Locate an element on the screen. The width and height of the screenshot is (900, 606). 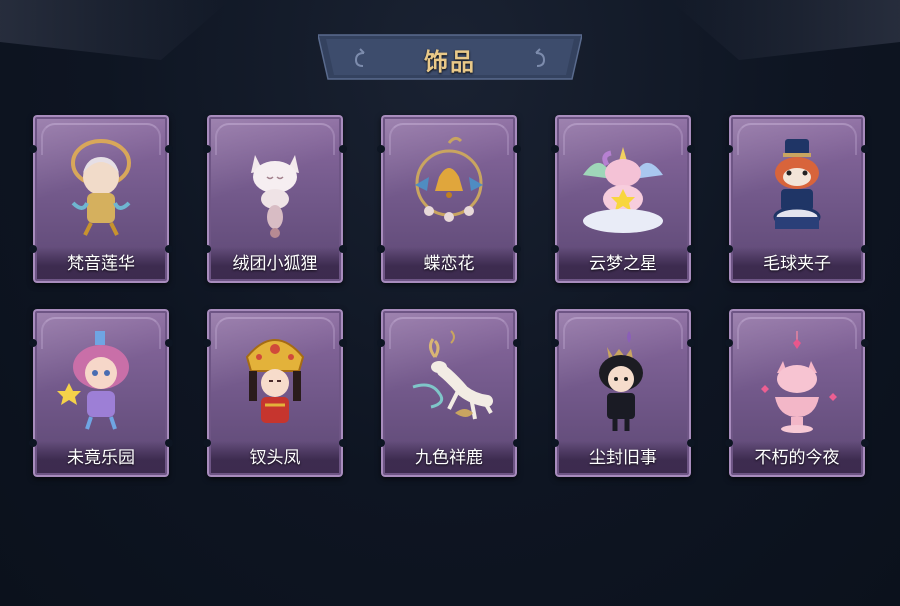
red-panda-drummer-icon is located at coordinates (797, 184).